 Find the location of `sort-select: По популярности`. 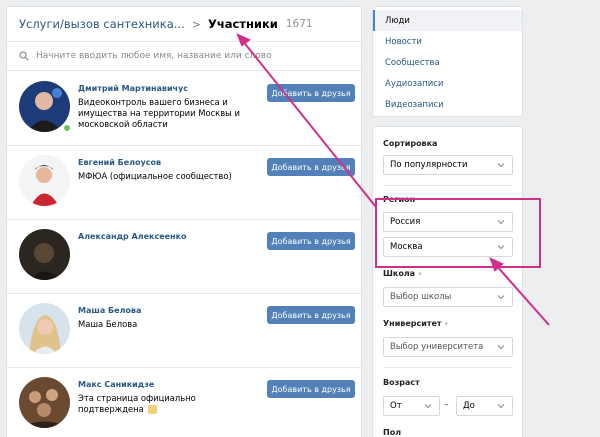

sort-select: По популярности is located at coordinates (448, 165).